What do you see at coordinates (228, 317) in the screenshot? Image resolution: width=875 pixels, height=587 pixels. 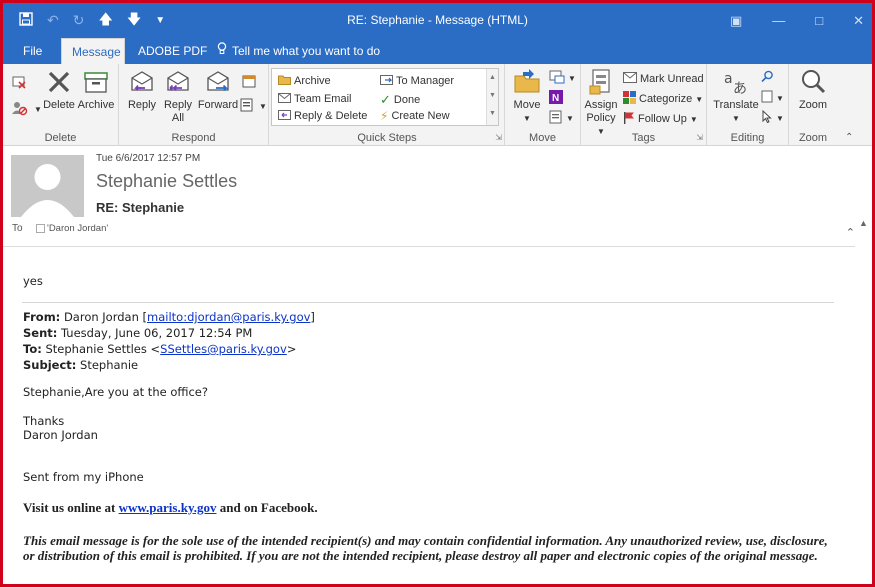 I see `from-email-link: mailto:djordan@paris.ky.gov` at bounding box center [228, 317].